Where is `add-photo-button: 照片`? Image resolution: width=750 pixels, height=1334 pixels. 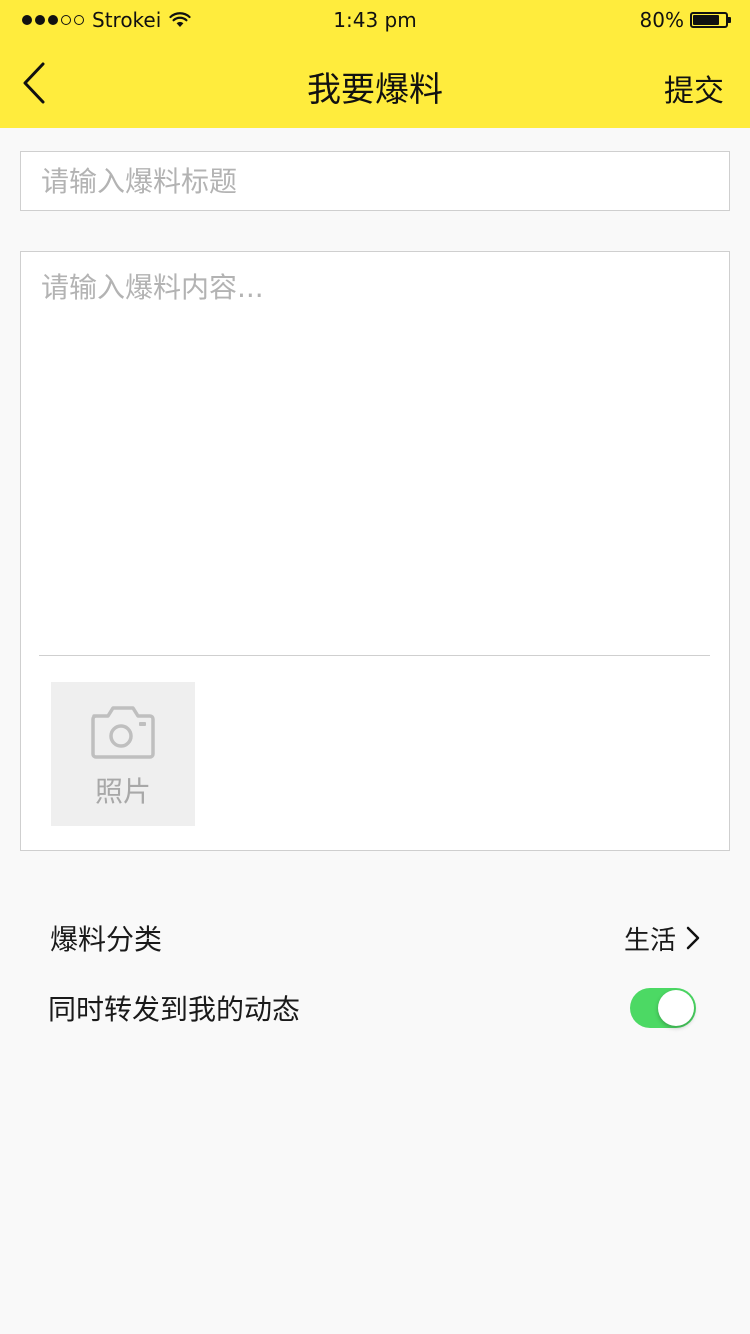 add-photo-button: 照片 is located at coordinates (123, 754).